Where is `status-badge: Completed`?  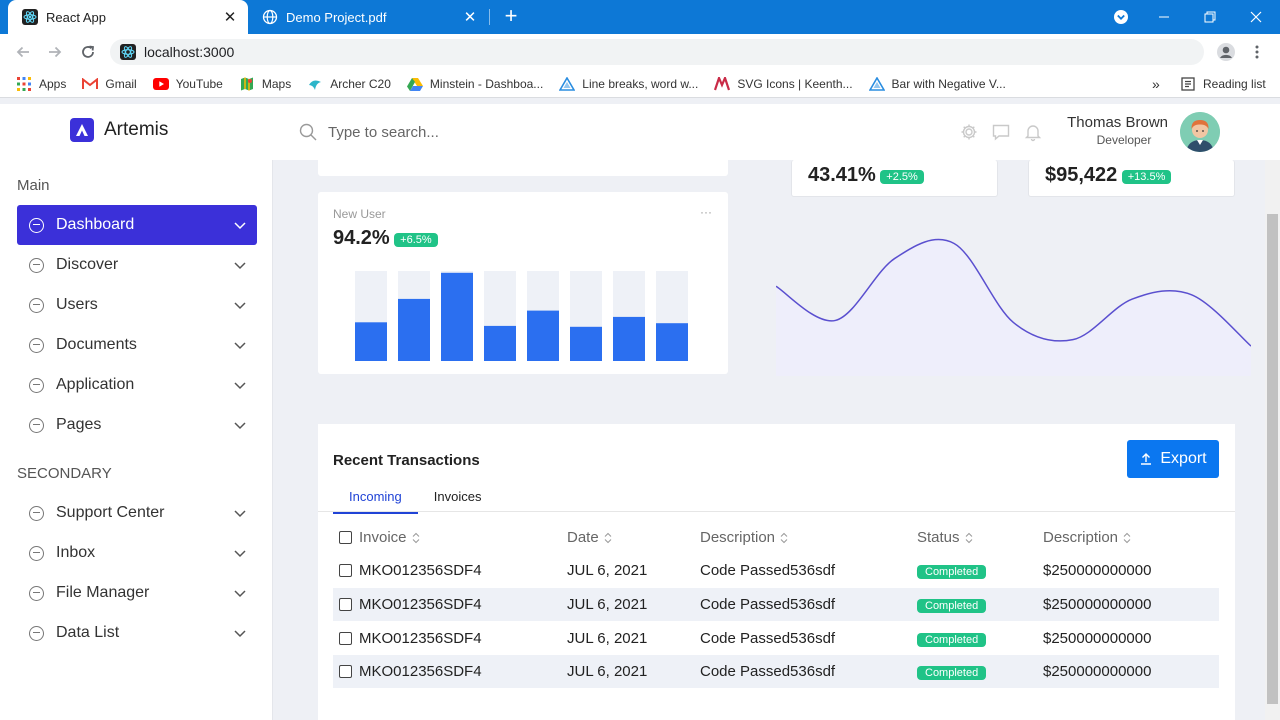
status-badge: Completed is located at coordinates (952, 673).